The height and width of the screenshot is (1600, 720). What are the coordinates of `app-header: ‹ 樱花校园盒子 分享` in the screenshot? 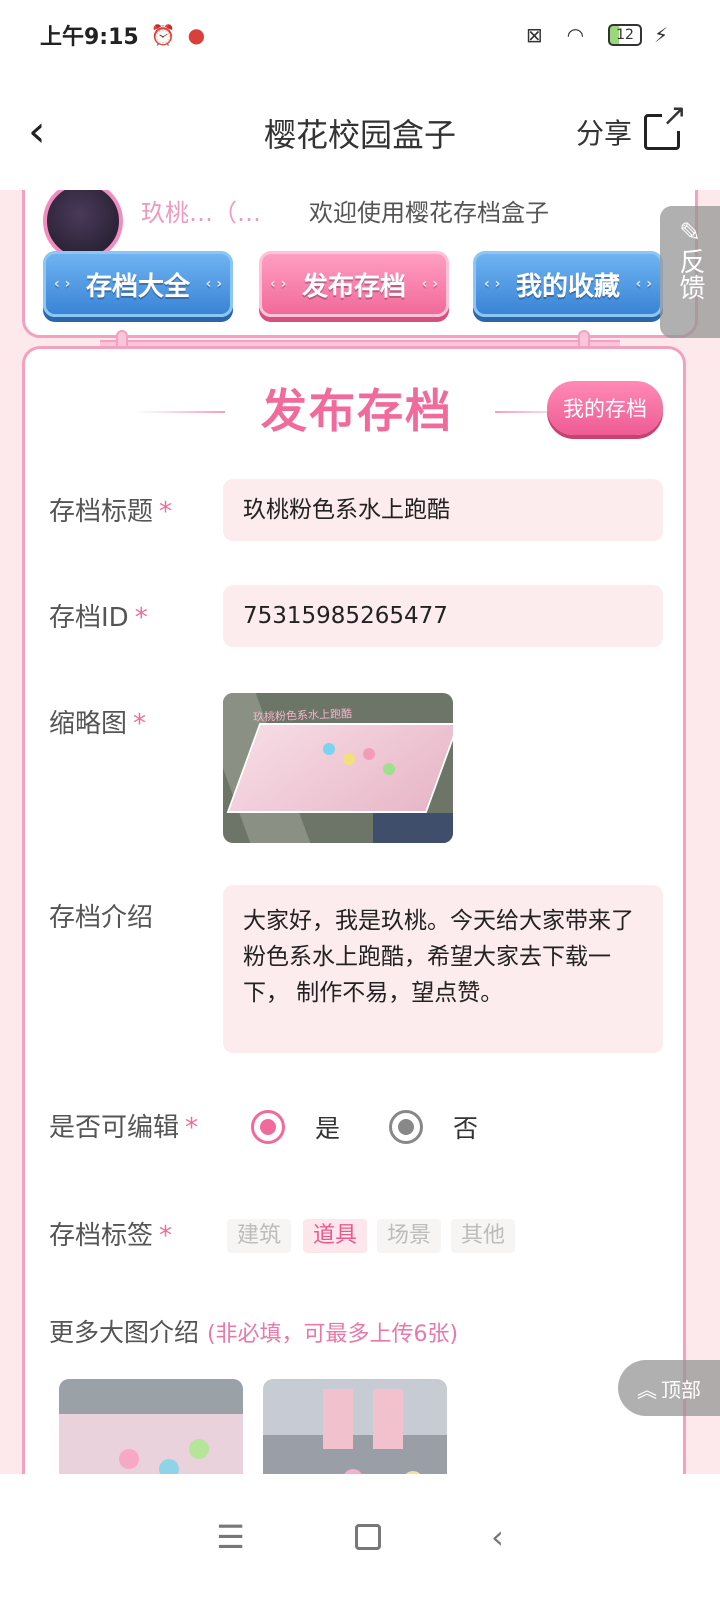 It's located at (360, 130).